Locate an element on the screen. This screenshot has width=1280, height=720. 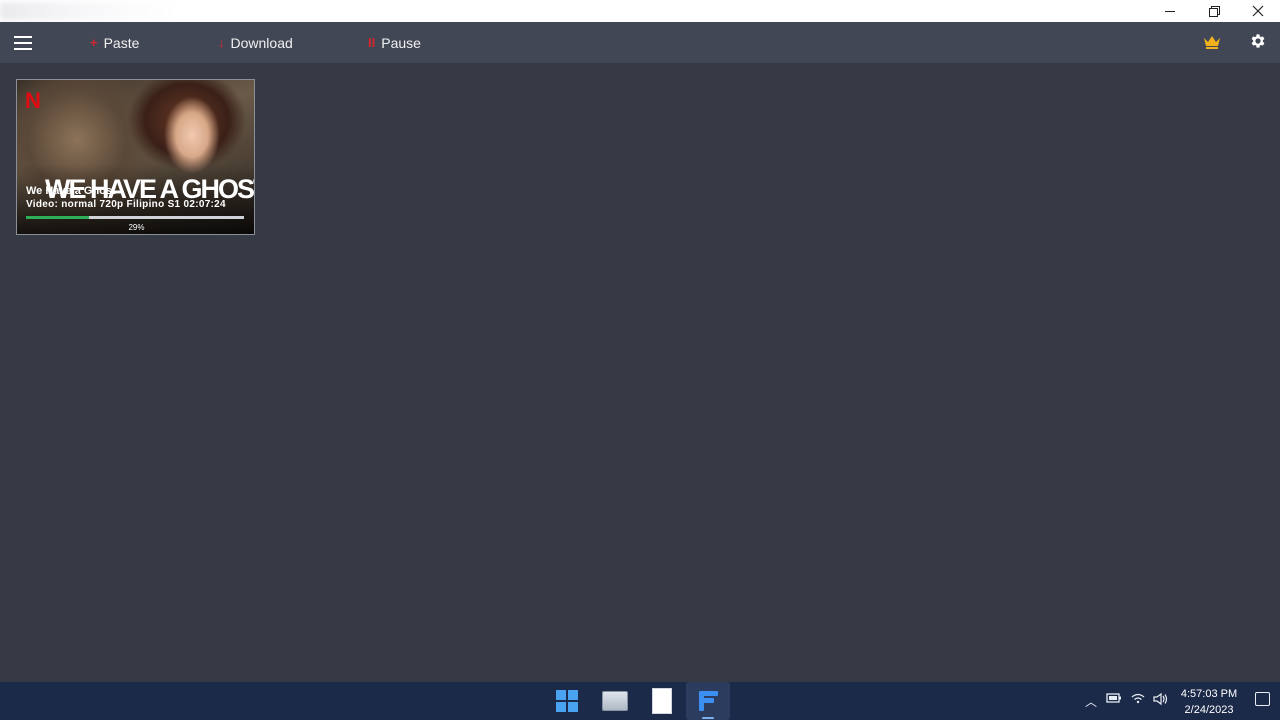
title-bar is located at coordinates (640, 11).